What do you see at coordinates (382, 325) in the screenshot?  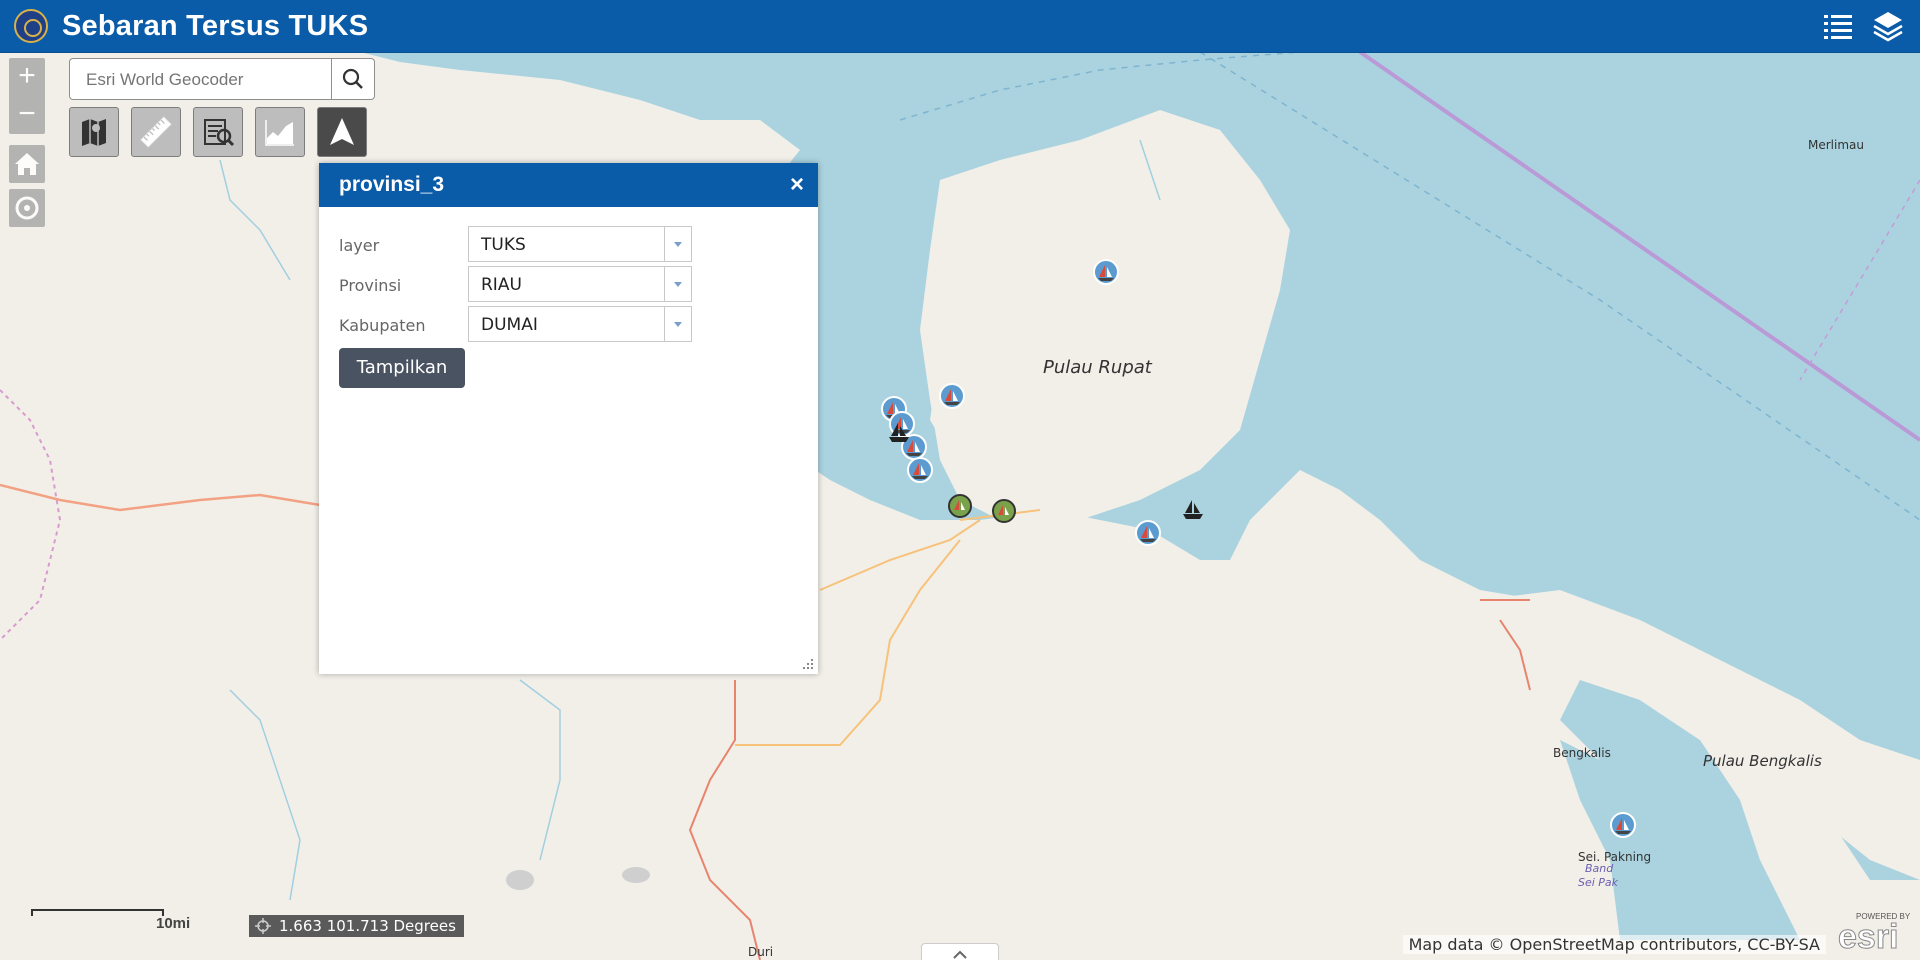 I see `field-label: Kabupaten` at bounding box center [382, 325].